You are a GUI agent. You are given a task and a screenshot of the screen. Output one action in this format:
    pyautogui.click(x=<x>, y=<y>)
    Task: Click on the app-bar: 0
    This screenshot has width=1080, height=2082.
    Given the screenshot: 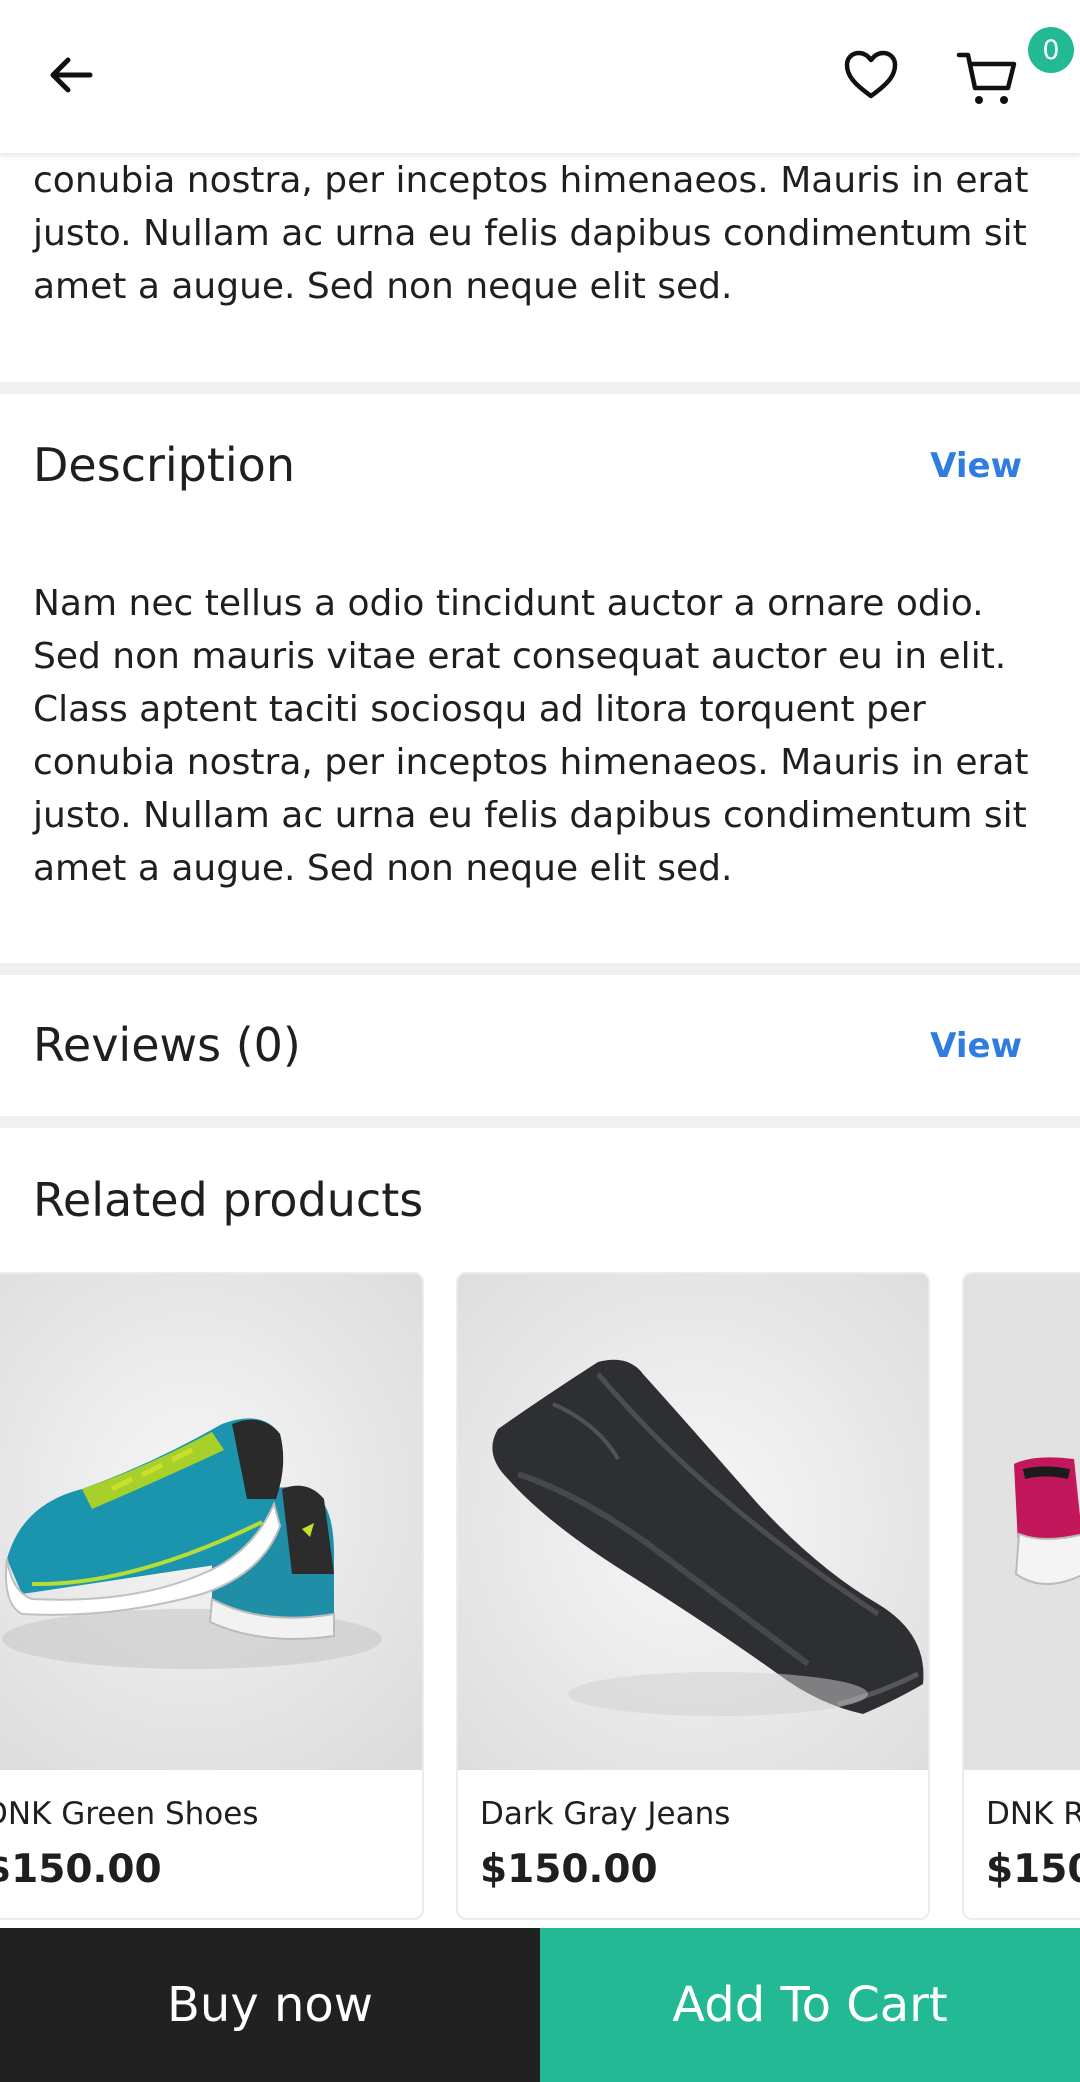 What is the action you would take?
    pyautogui.click(x=540, y=76)
    